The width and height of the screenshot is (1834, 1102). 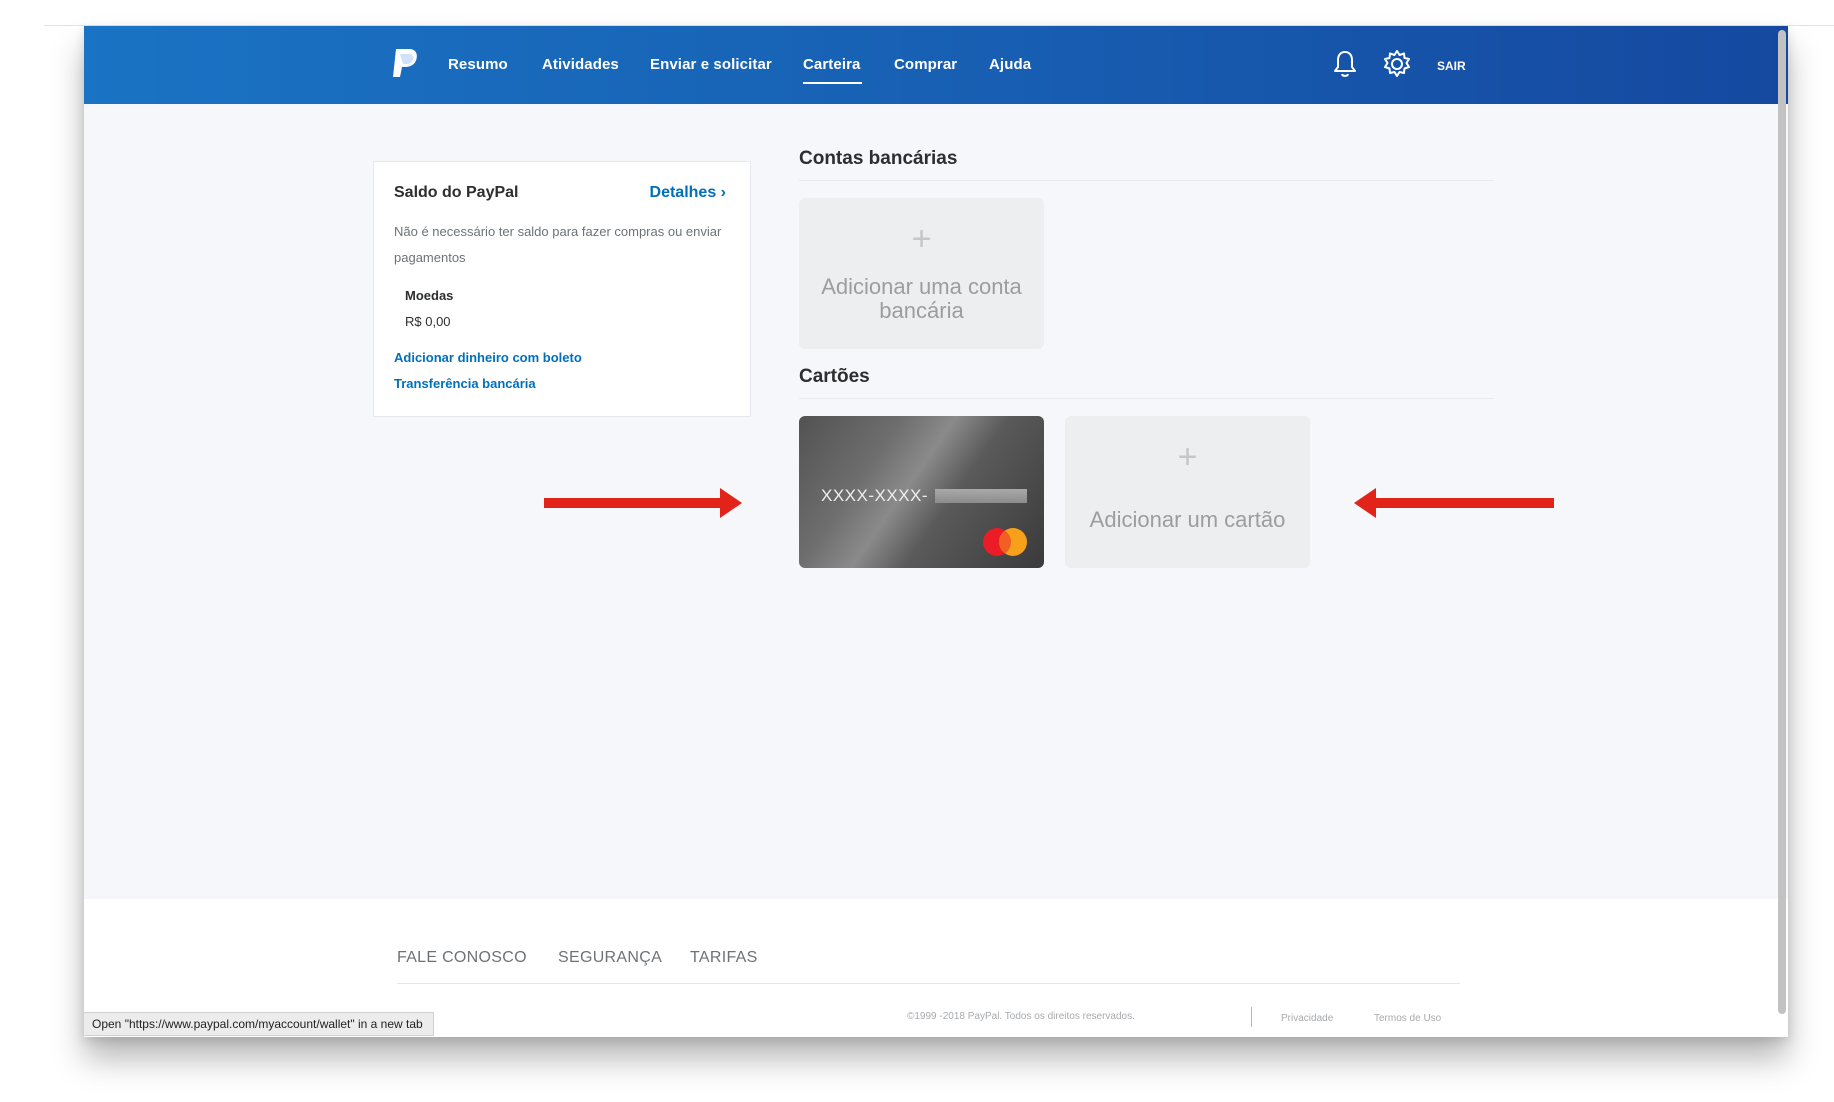 What do you see at coordinates (1187, 519) in the screenshot?
I see `add-card-label: Adicionar um cartão` at bounding box center [1187, 519].